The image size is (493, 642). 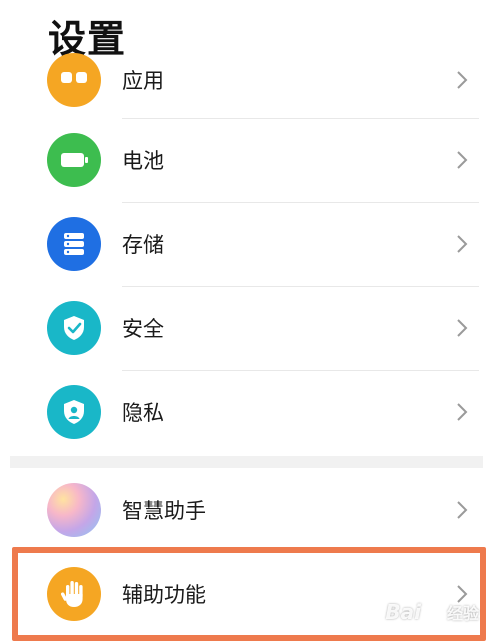 What do you see at coordinates (246, 412) in the screenshot?
I see `settings-item-privacy: 隐私` at bounding box center [246, 412].